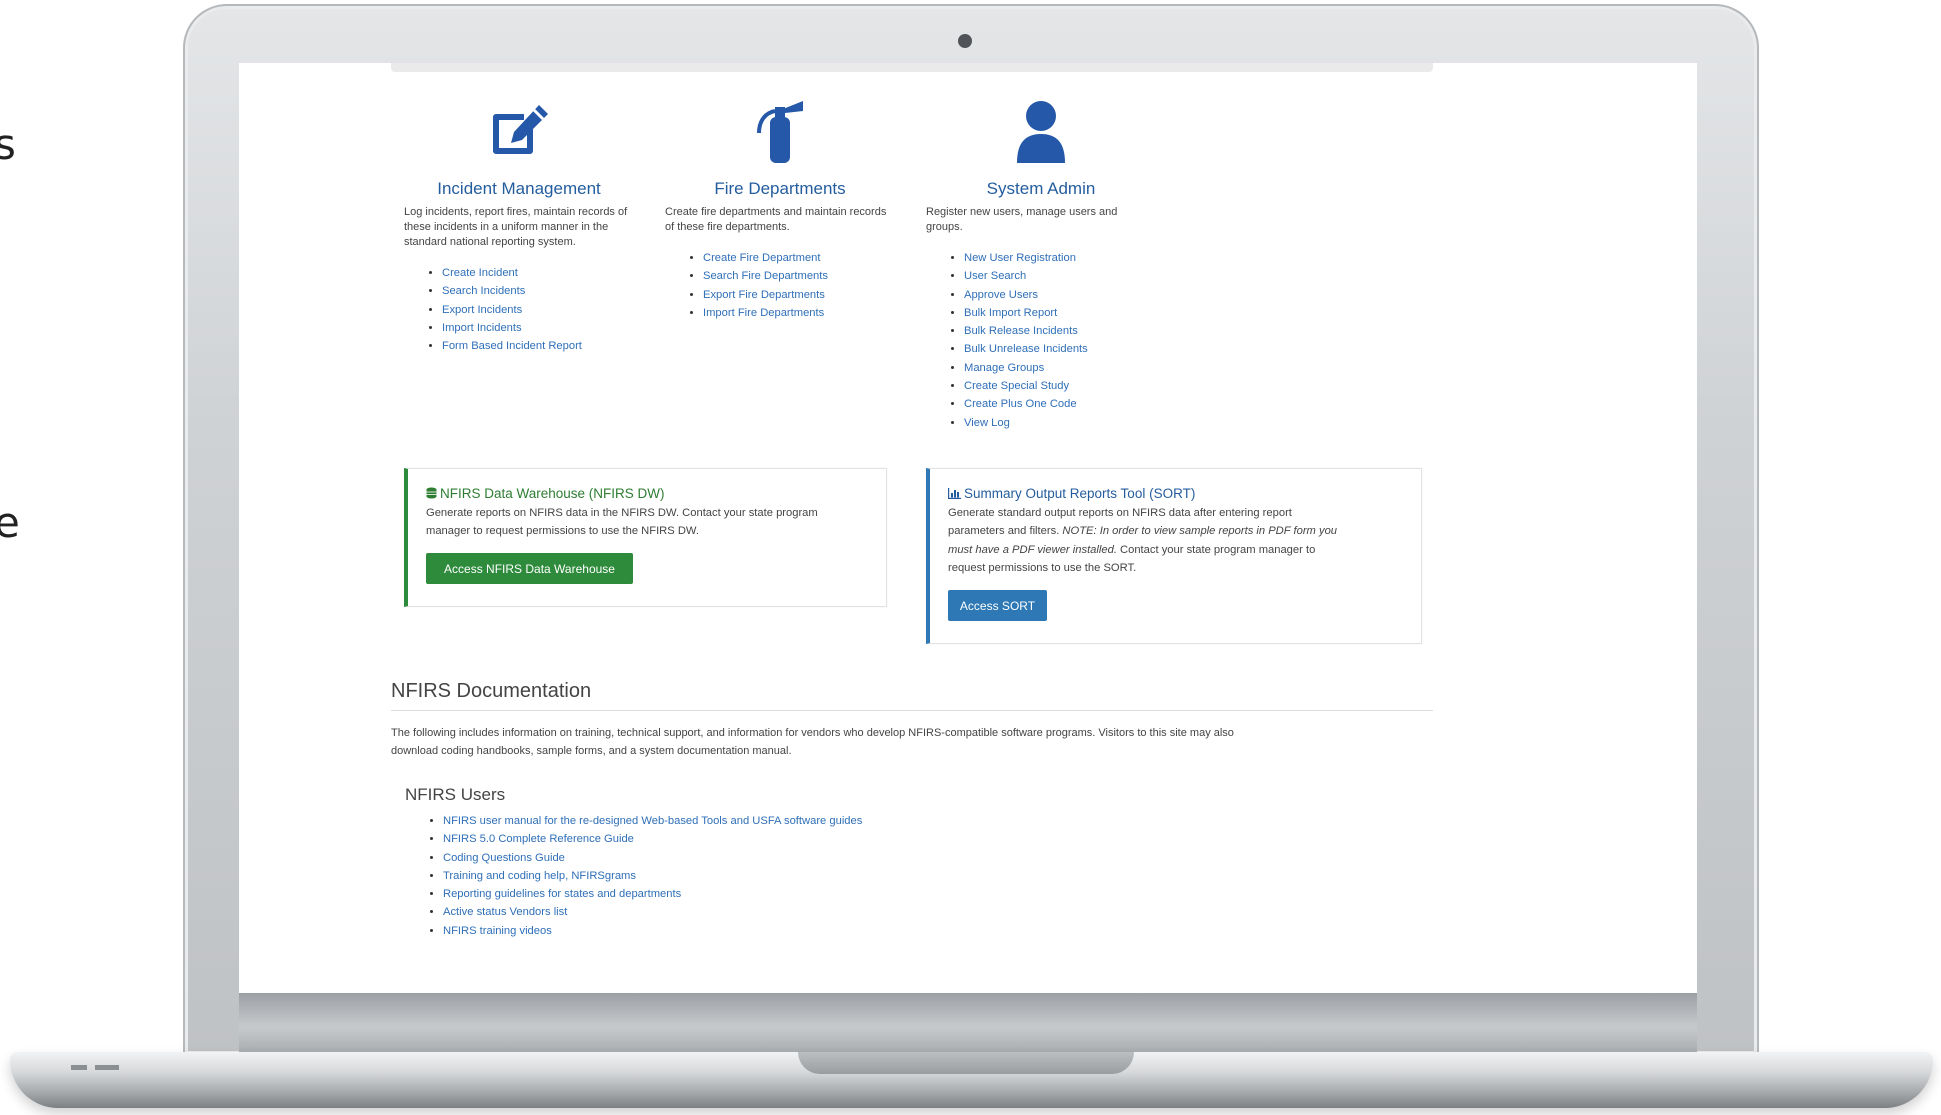 The image size is (1941, 1115). What do you see at coordinates (912, 710) in the screenshot?
I see `divider` at bounding box center [912, 710].